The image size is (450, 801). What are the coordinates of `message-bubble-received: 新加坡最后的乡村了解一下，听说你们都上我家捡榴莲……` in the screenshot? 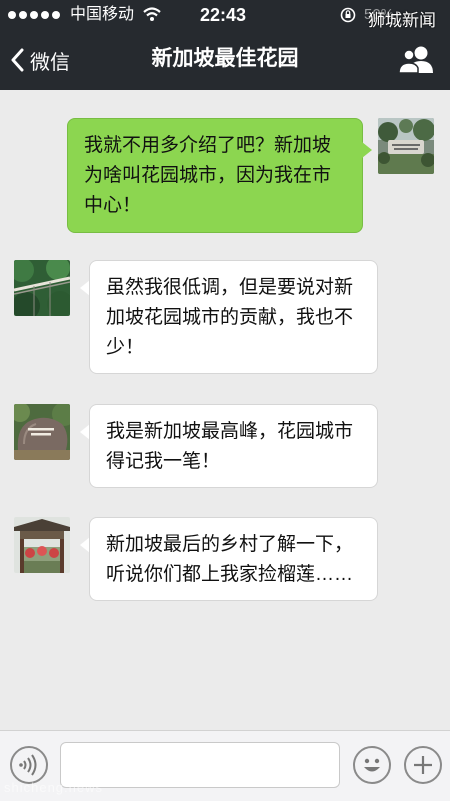 It's located at (233, 559).